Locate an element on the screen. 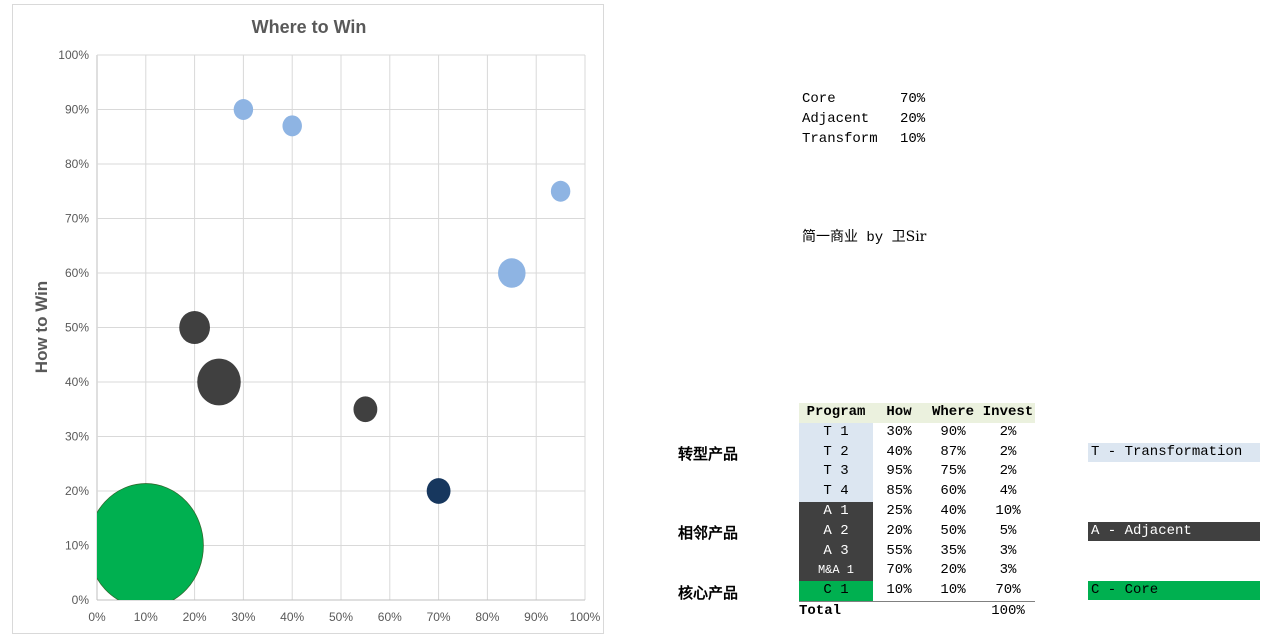 This screenshot has width=1280, height=644. table-row: A 1 25% 40% 10% is located at coordinates (917, 511).